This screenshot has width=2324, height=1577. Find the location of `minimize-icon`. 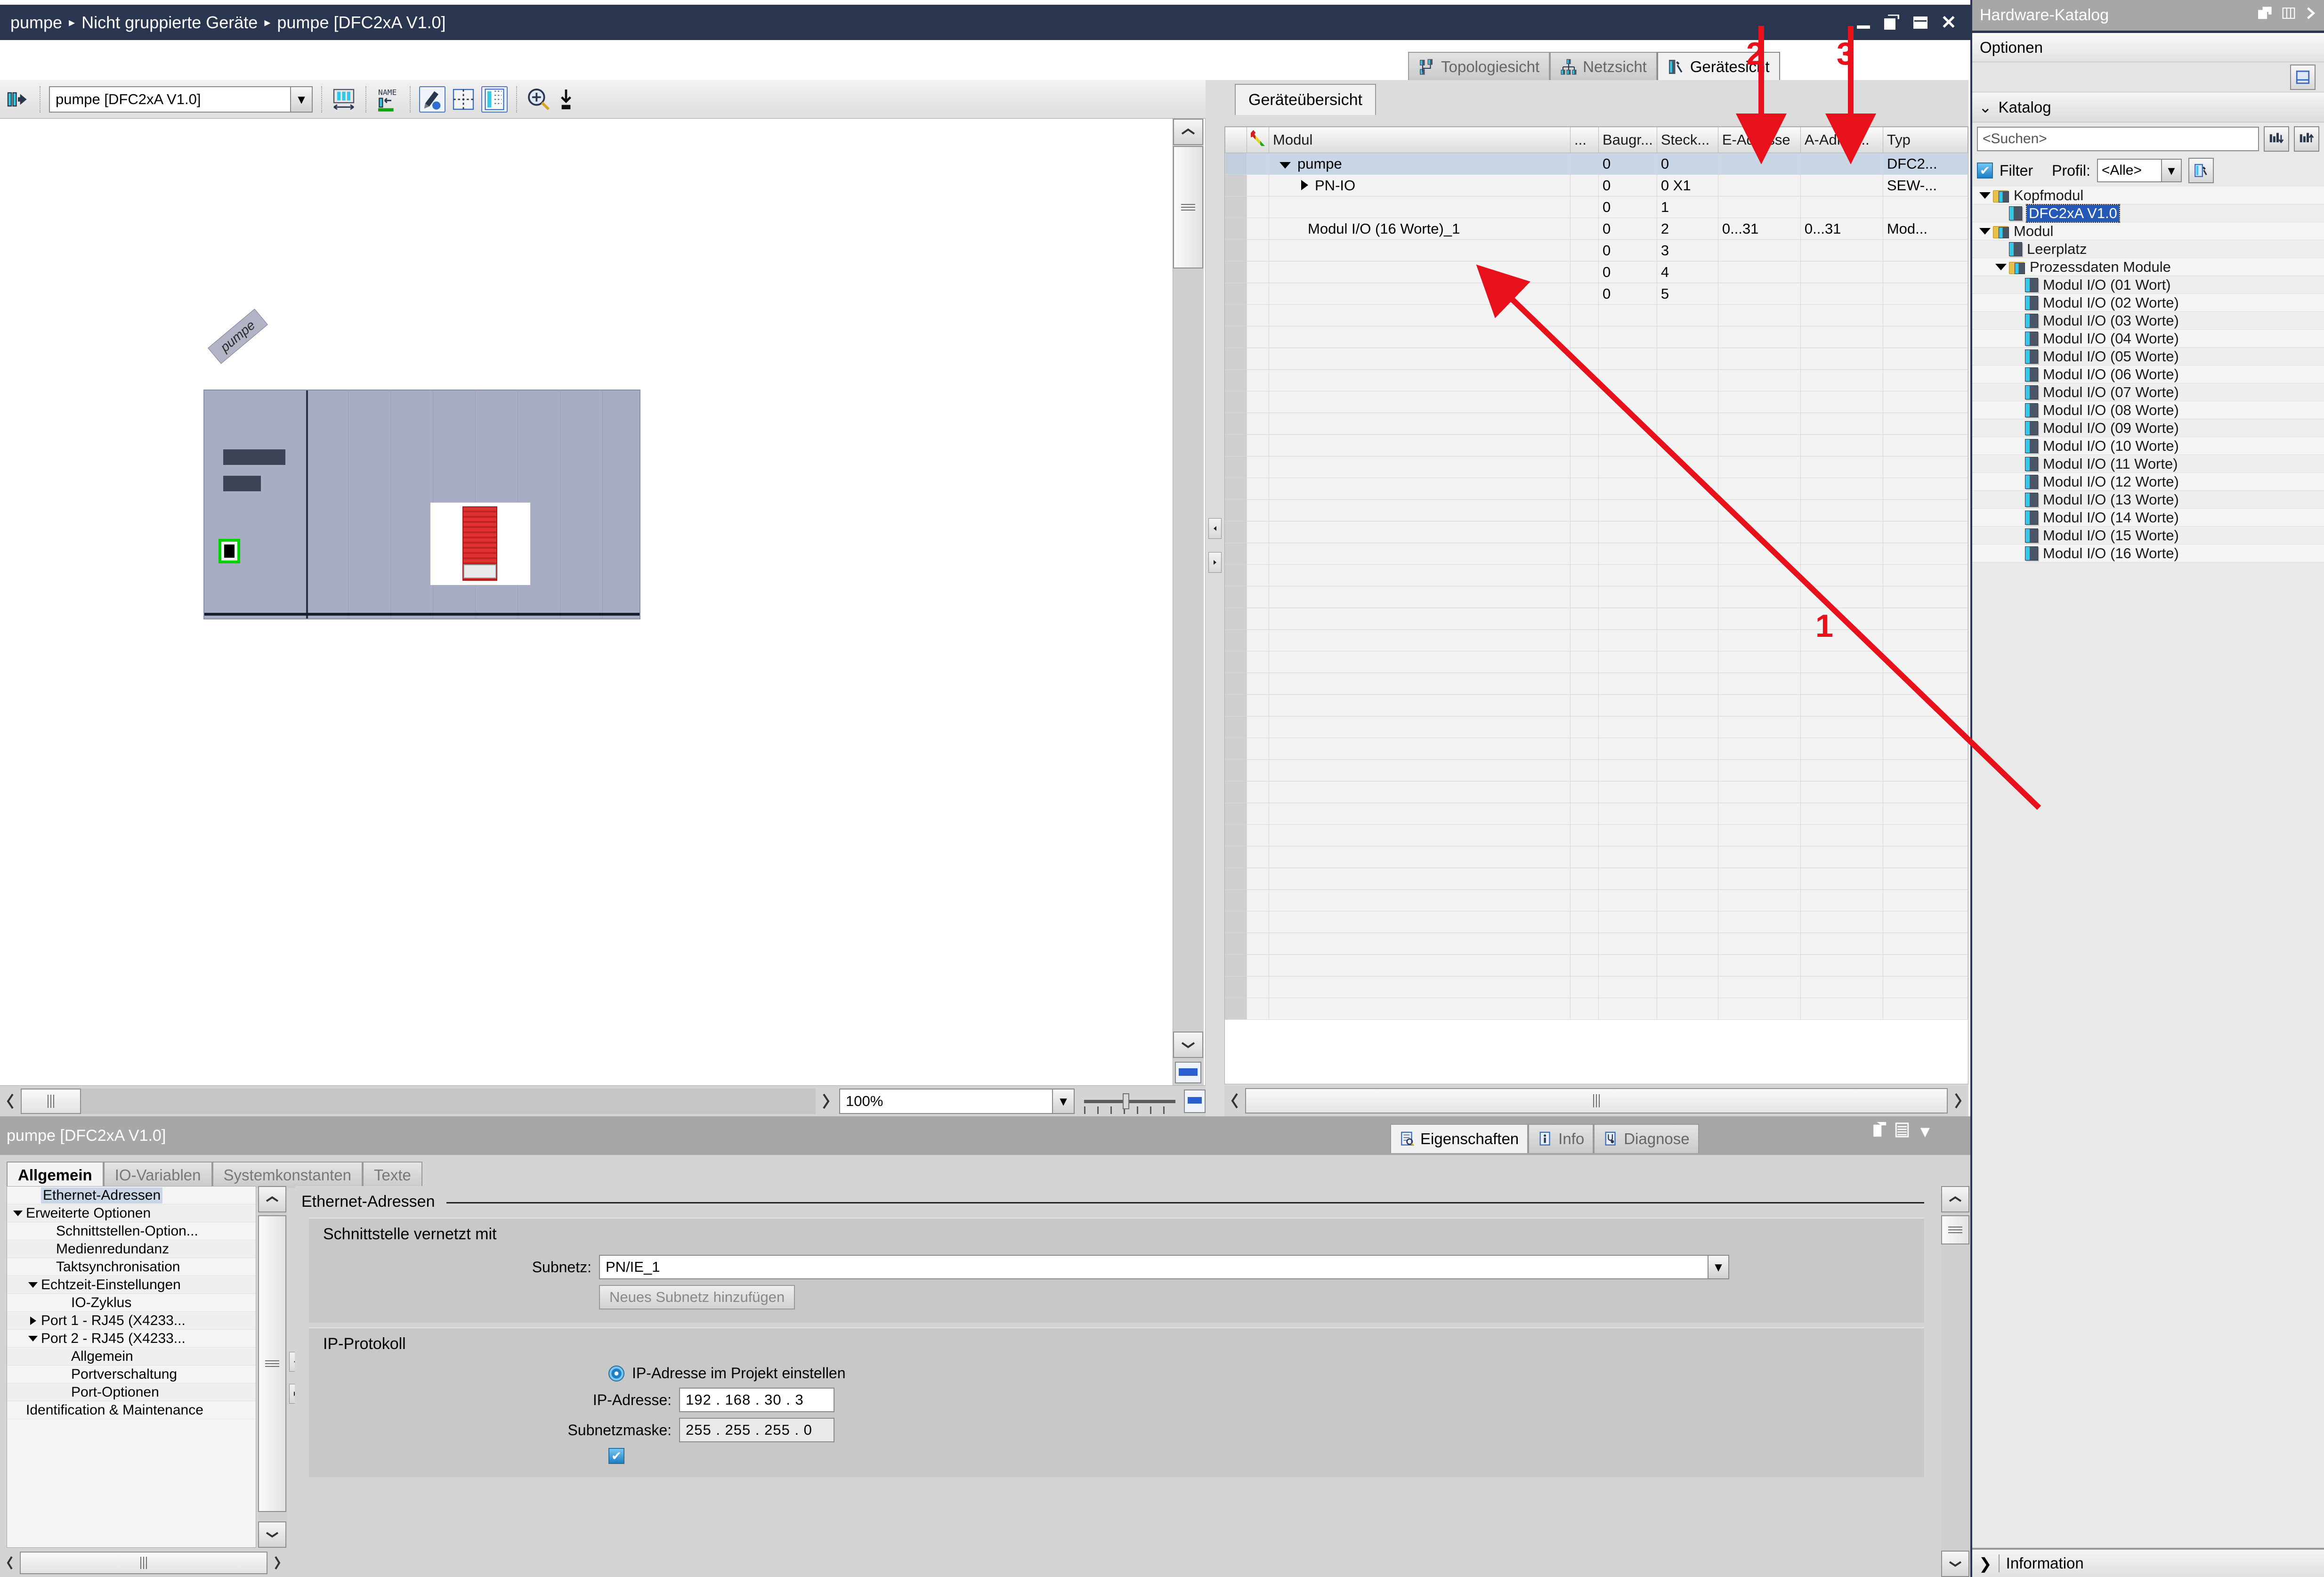

minimize-icon is located at coordinates (1864, 23).